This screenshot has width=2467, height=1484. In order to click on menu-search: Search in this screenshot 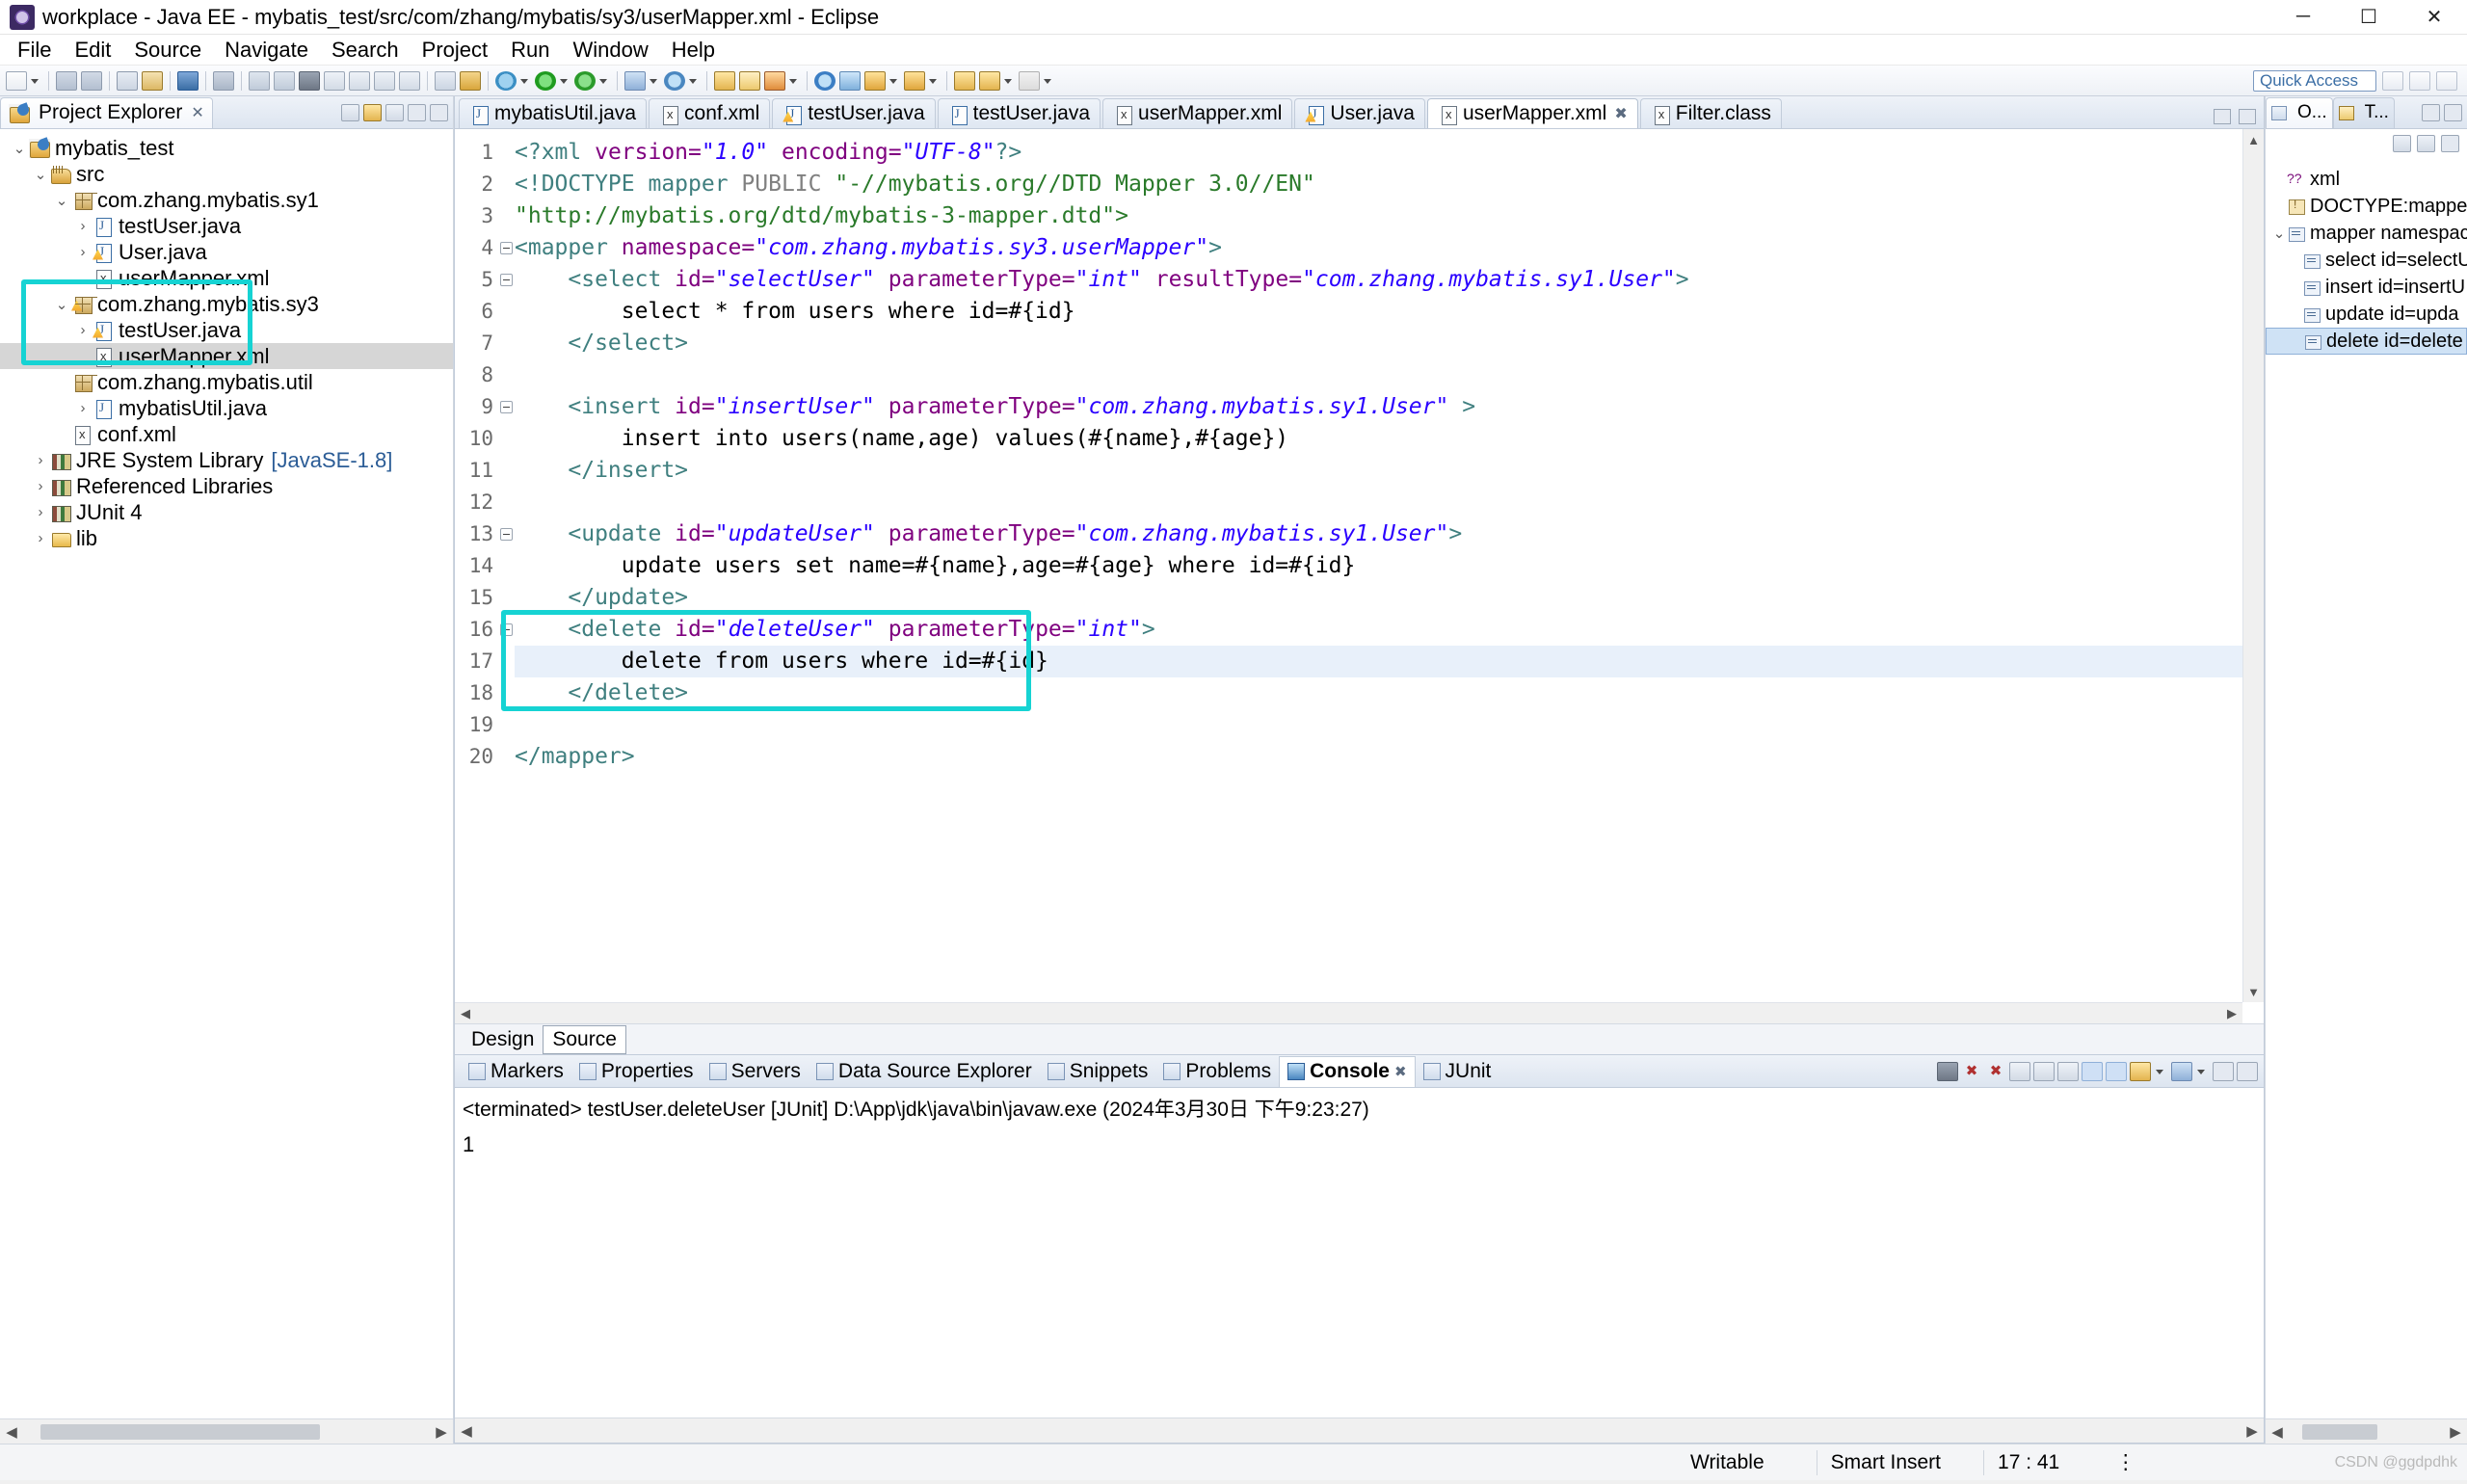, I will do `click(365, 50)`.